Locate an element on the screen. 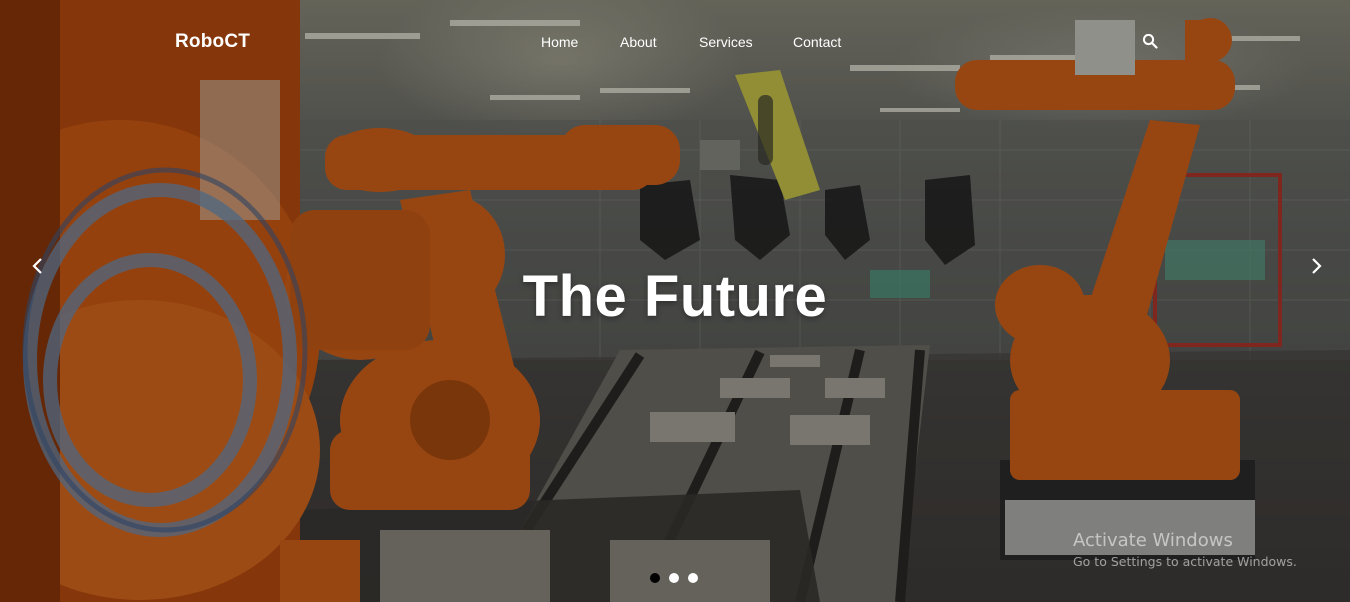 The height and width of the screenshot is (602, 1350). watermark-title: Activate Windows is located at coordinates (1153, 540).